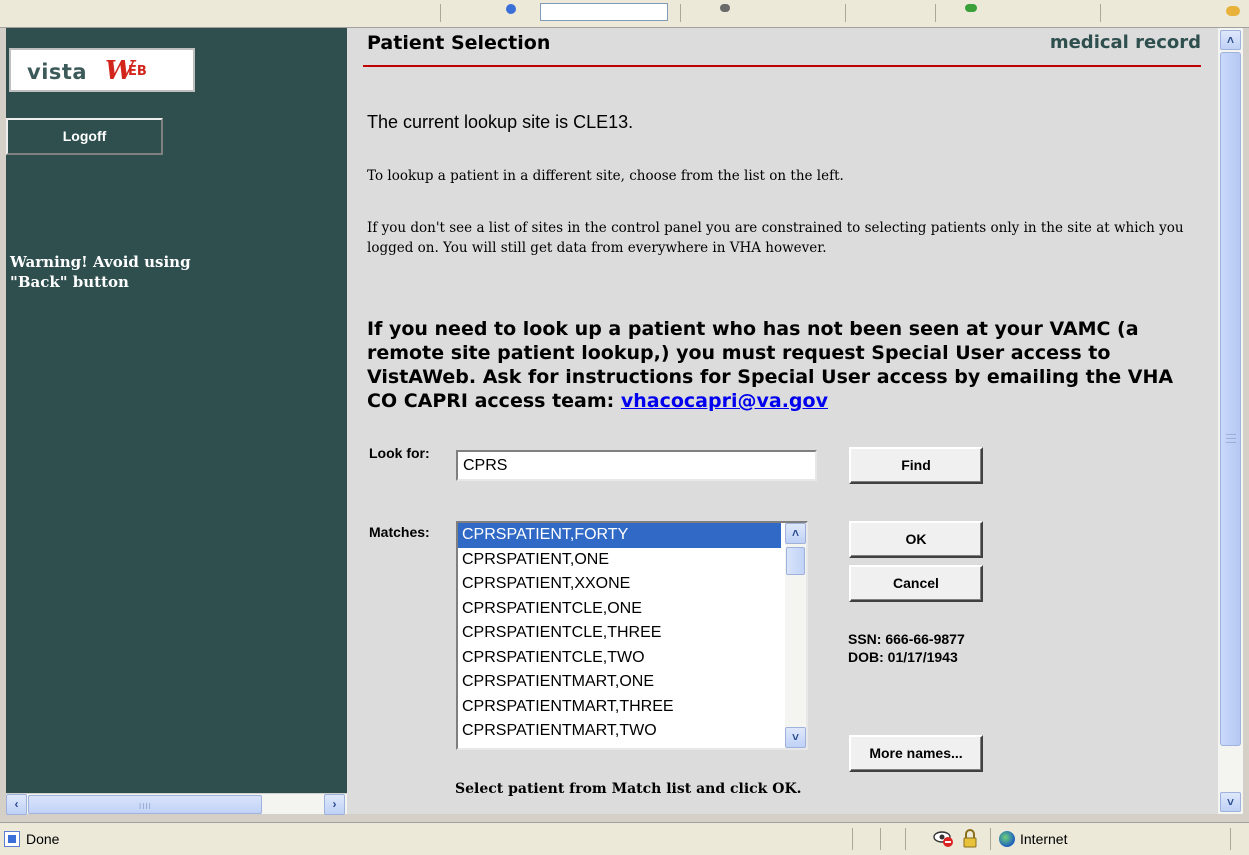 The height and width of the screenshot is (855, 1249). What do you see at coordinates (57, 72) in the screenshot?
I see `logo-text-vista: vista` at bounding box center [57, 72].